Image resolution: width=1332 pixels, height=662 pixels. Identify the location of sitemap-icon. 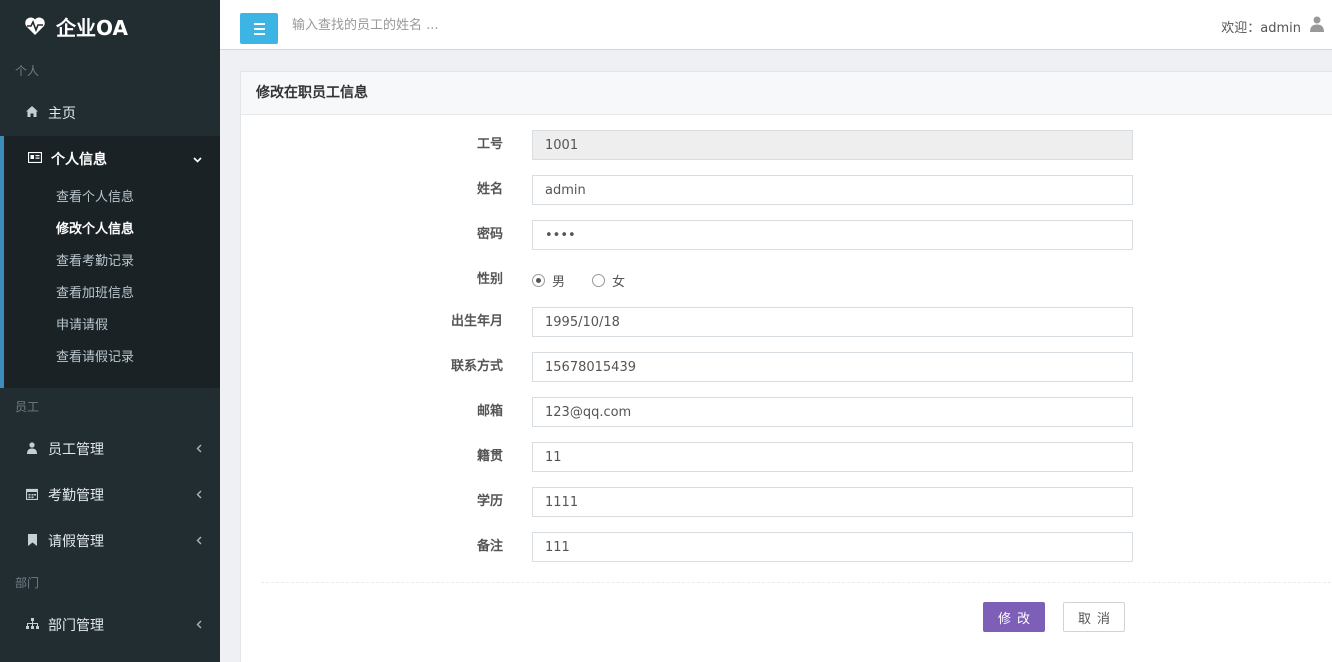
(32, 625).